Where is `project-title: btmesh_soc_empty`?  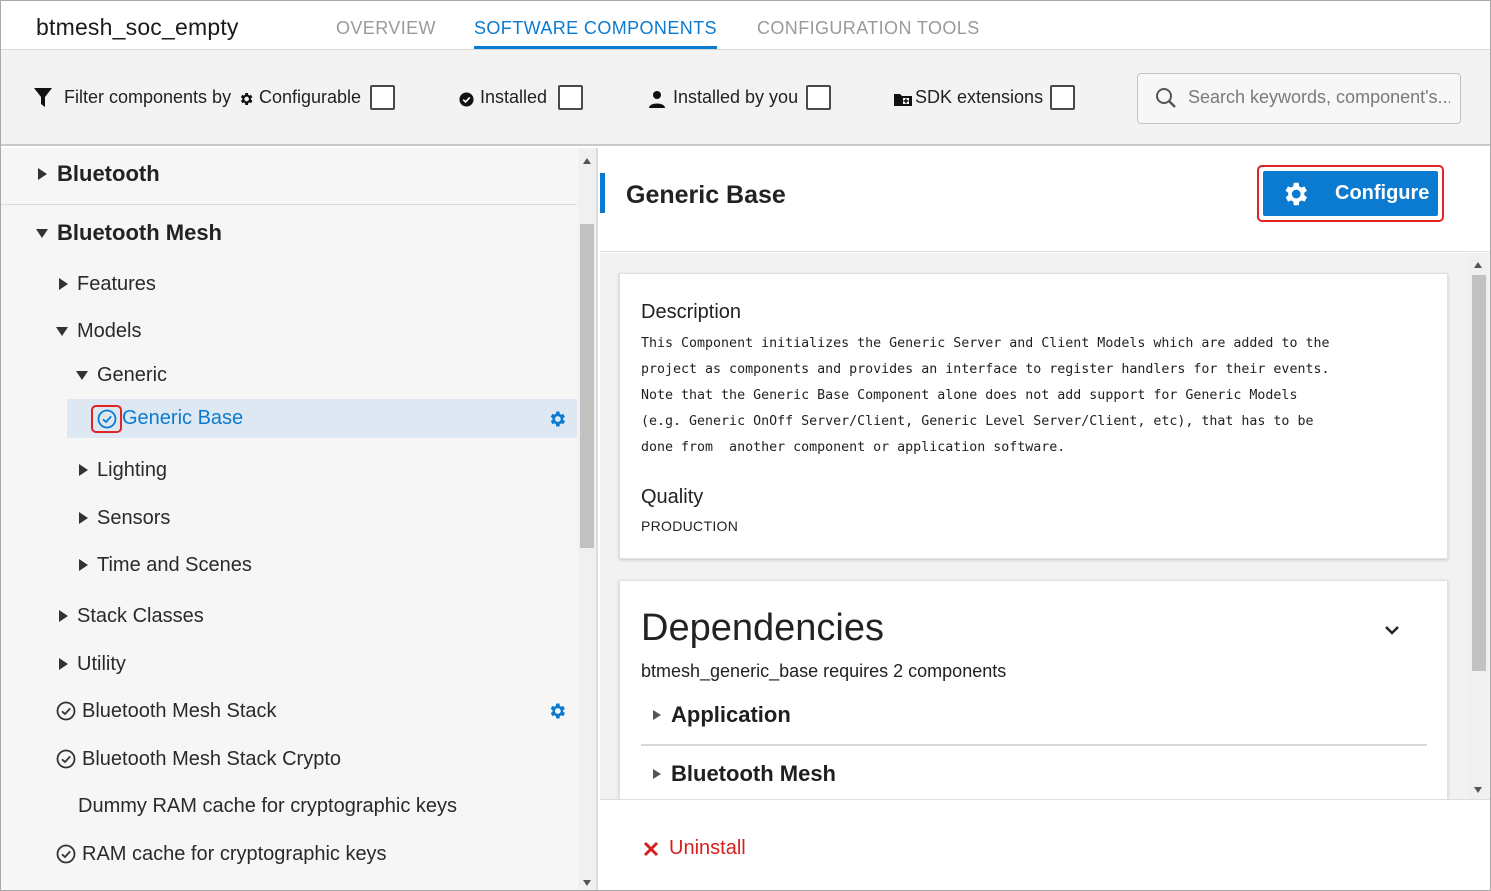 project-title: btmesh_soc_empty is located at coordinates (137, 27).